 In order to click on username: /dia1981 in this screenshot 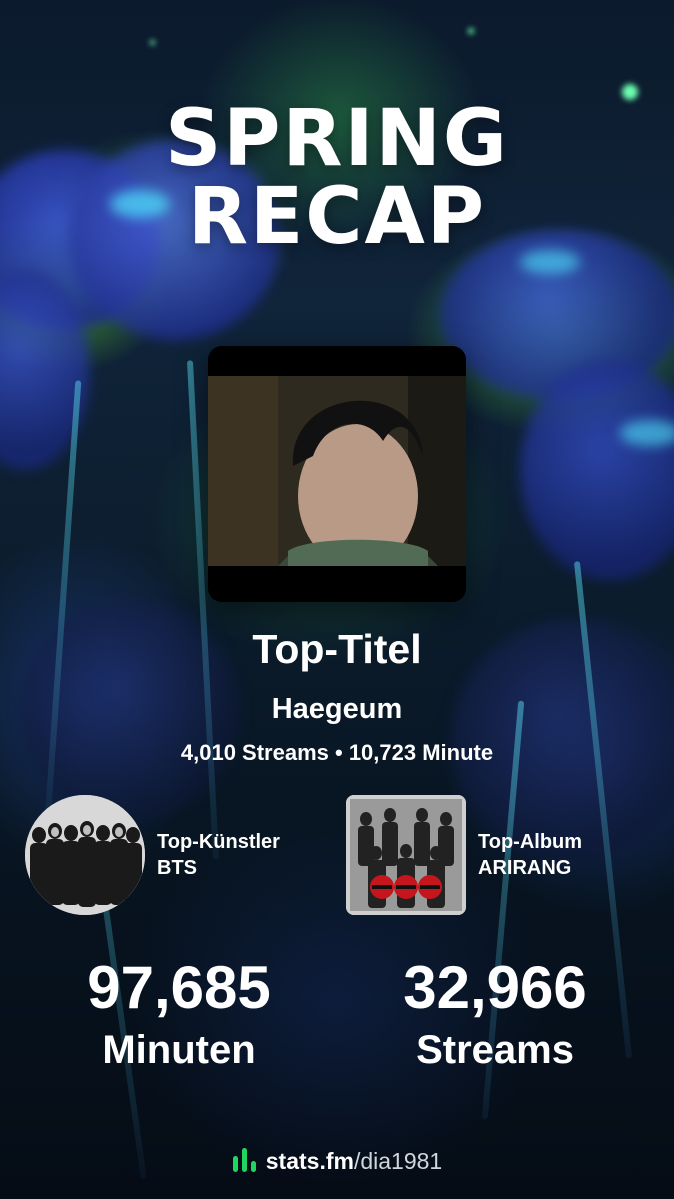, I will do `click(398, 1161)`.